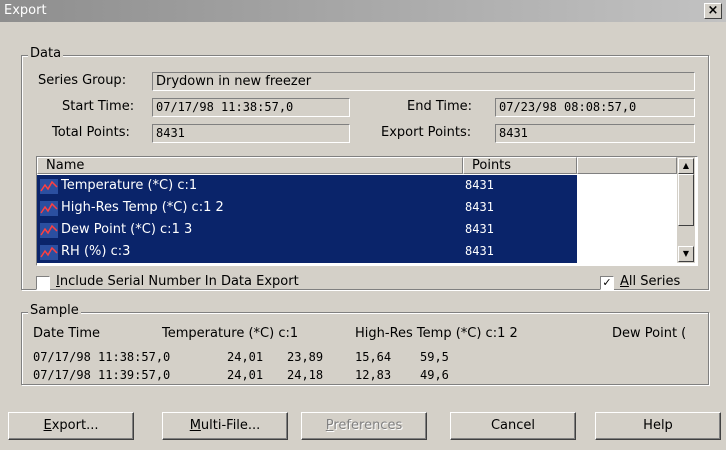 This screenshot has height=450, width=726. I want to click on all-series-checkbox: ✓, so click(607, 283).